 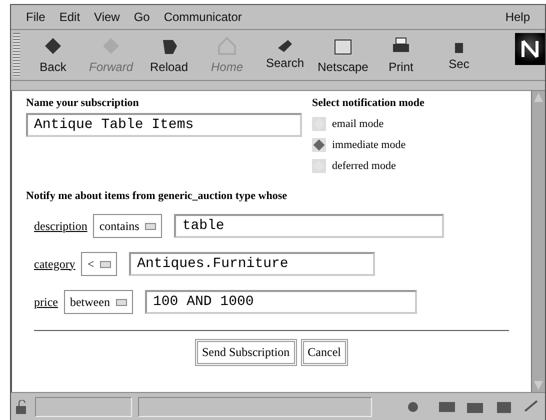 What do you see at coordinates (164, 125) in the screenshot?
I see `input-field: Antique Table Items` at bounding box center [164, 125].